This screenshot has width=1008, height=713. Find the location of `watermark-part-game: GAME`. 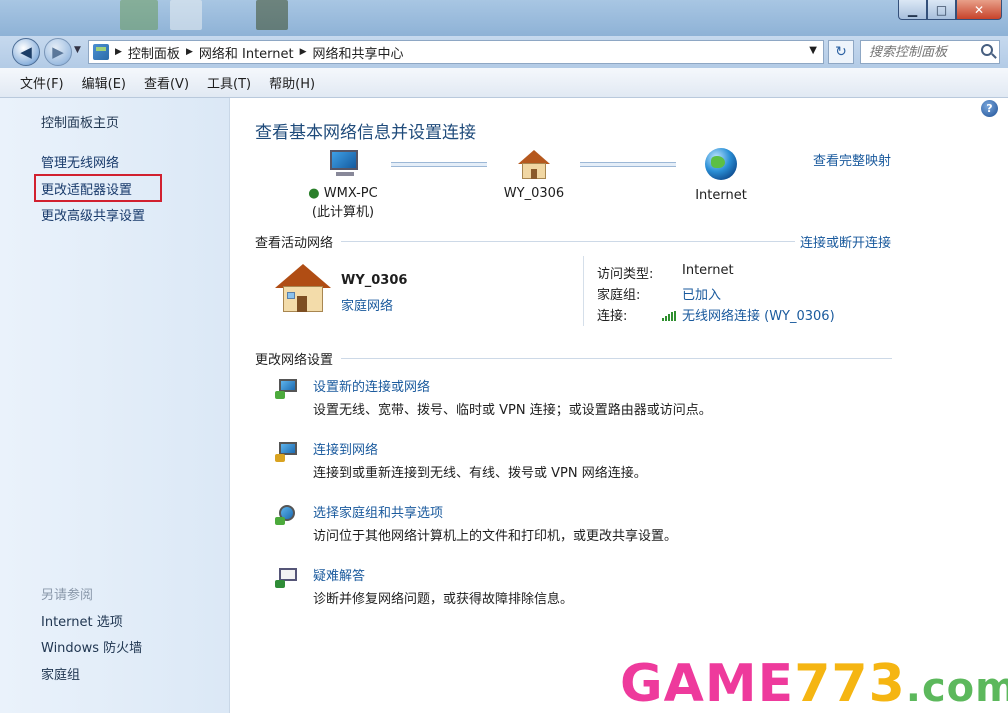

watermark-part-game: GAME is located at coordinates (707, 683).